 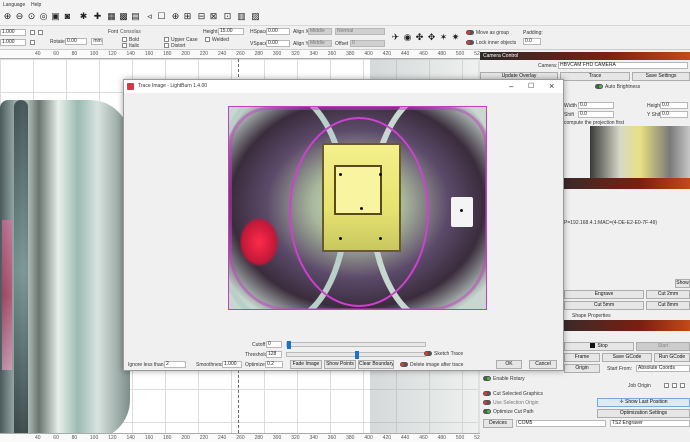 I want to click on tools-icon: ✚, so click(x=97, y=16).